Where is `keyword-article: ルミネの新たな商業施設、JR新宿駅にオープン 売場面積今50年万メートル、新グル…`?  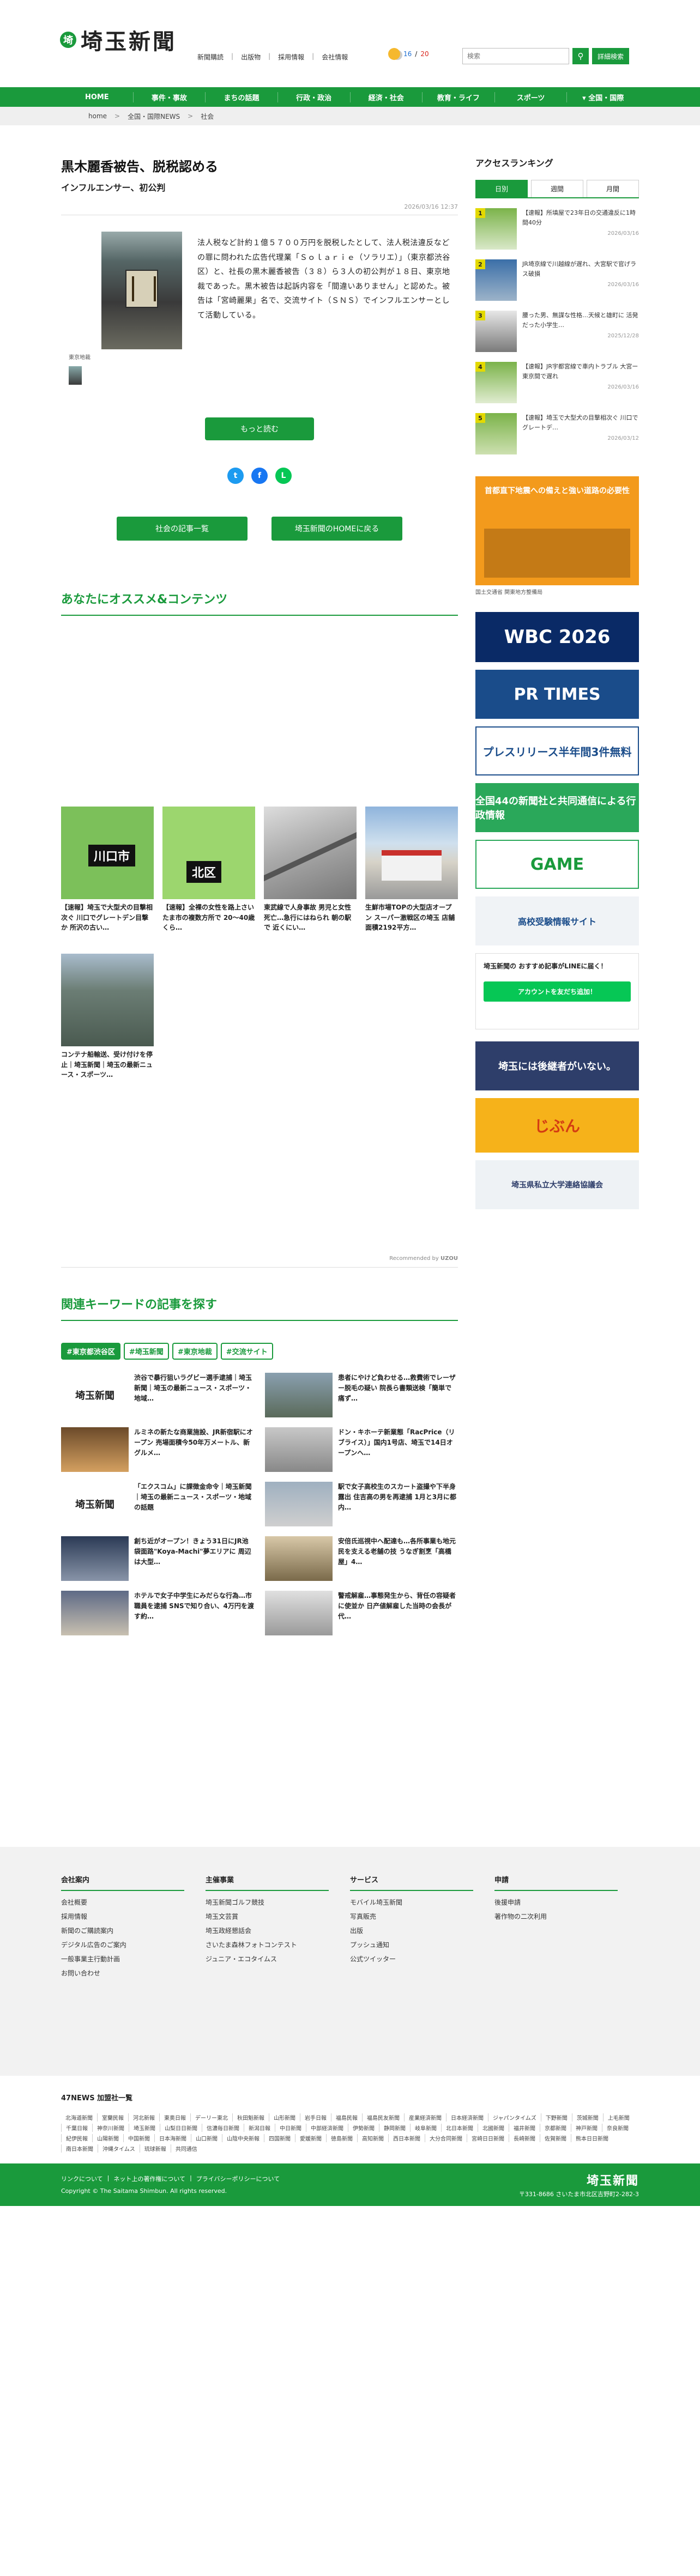
keyword-article: ルミネの新たな商業施設、JR新宿駅にオープン 売場面積今50年万メートル、新グル… is located at coordinates (157, 1449).